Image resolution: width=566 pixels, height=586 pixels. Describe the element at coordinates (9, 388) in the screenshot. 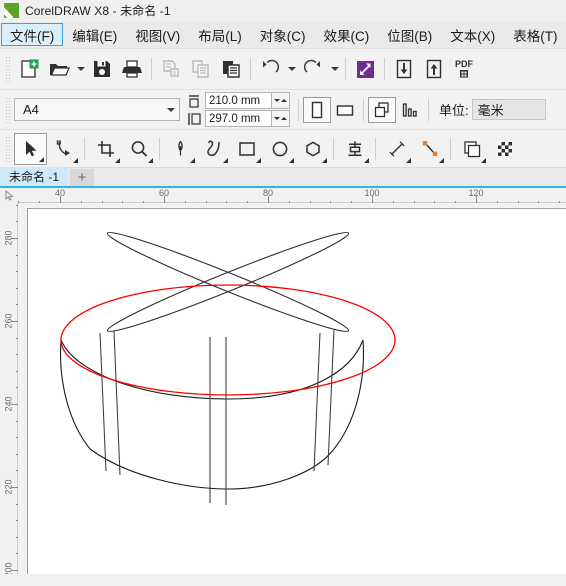

I see `vertical-ruler: 280 260 240 220 200` at that location.